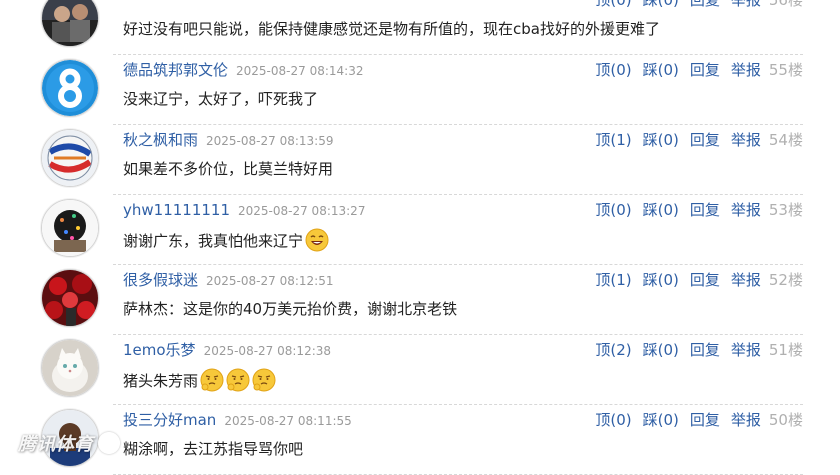 The width and height of the screenshot is (840, 475). I want to click on comment-timestamp: 2025-08-27 08:13:27, so click(302, 211).